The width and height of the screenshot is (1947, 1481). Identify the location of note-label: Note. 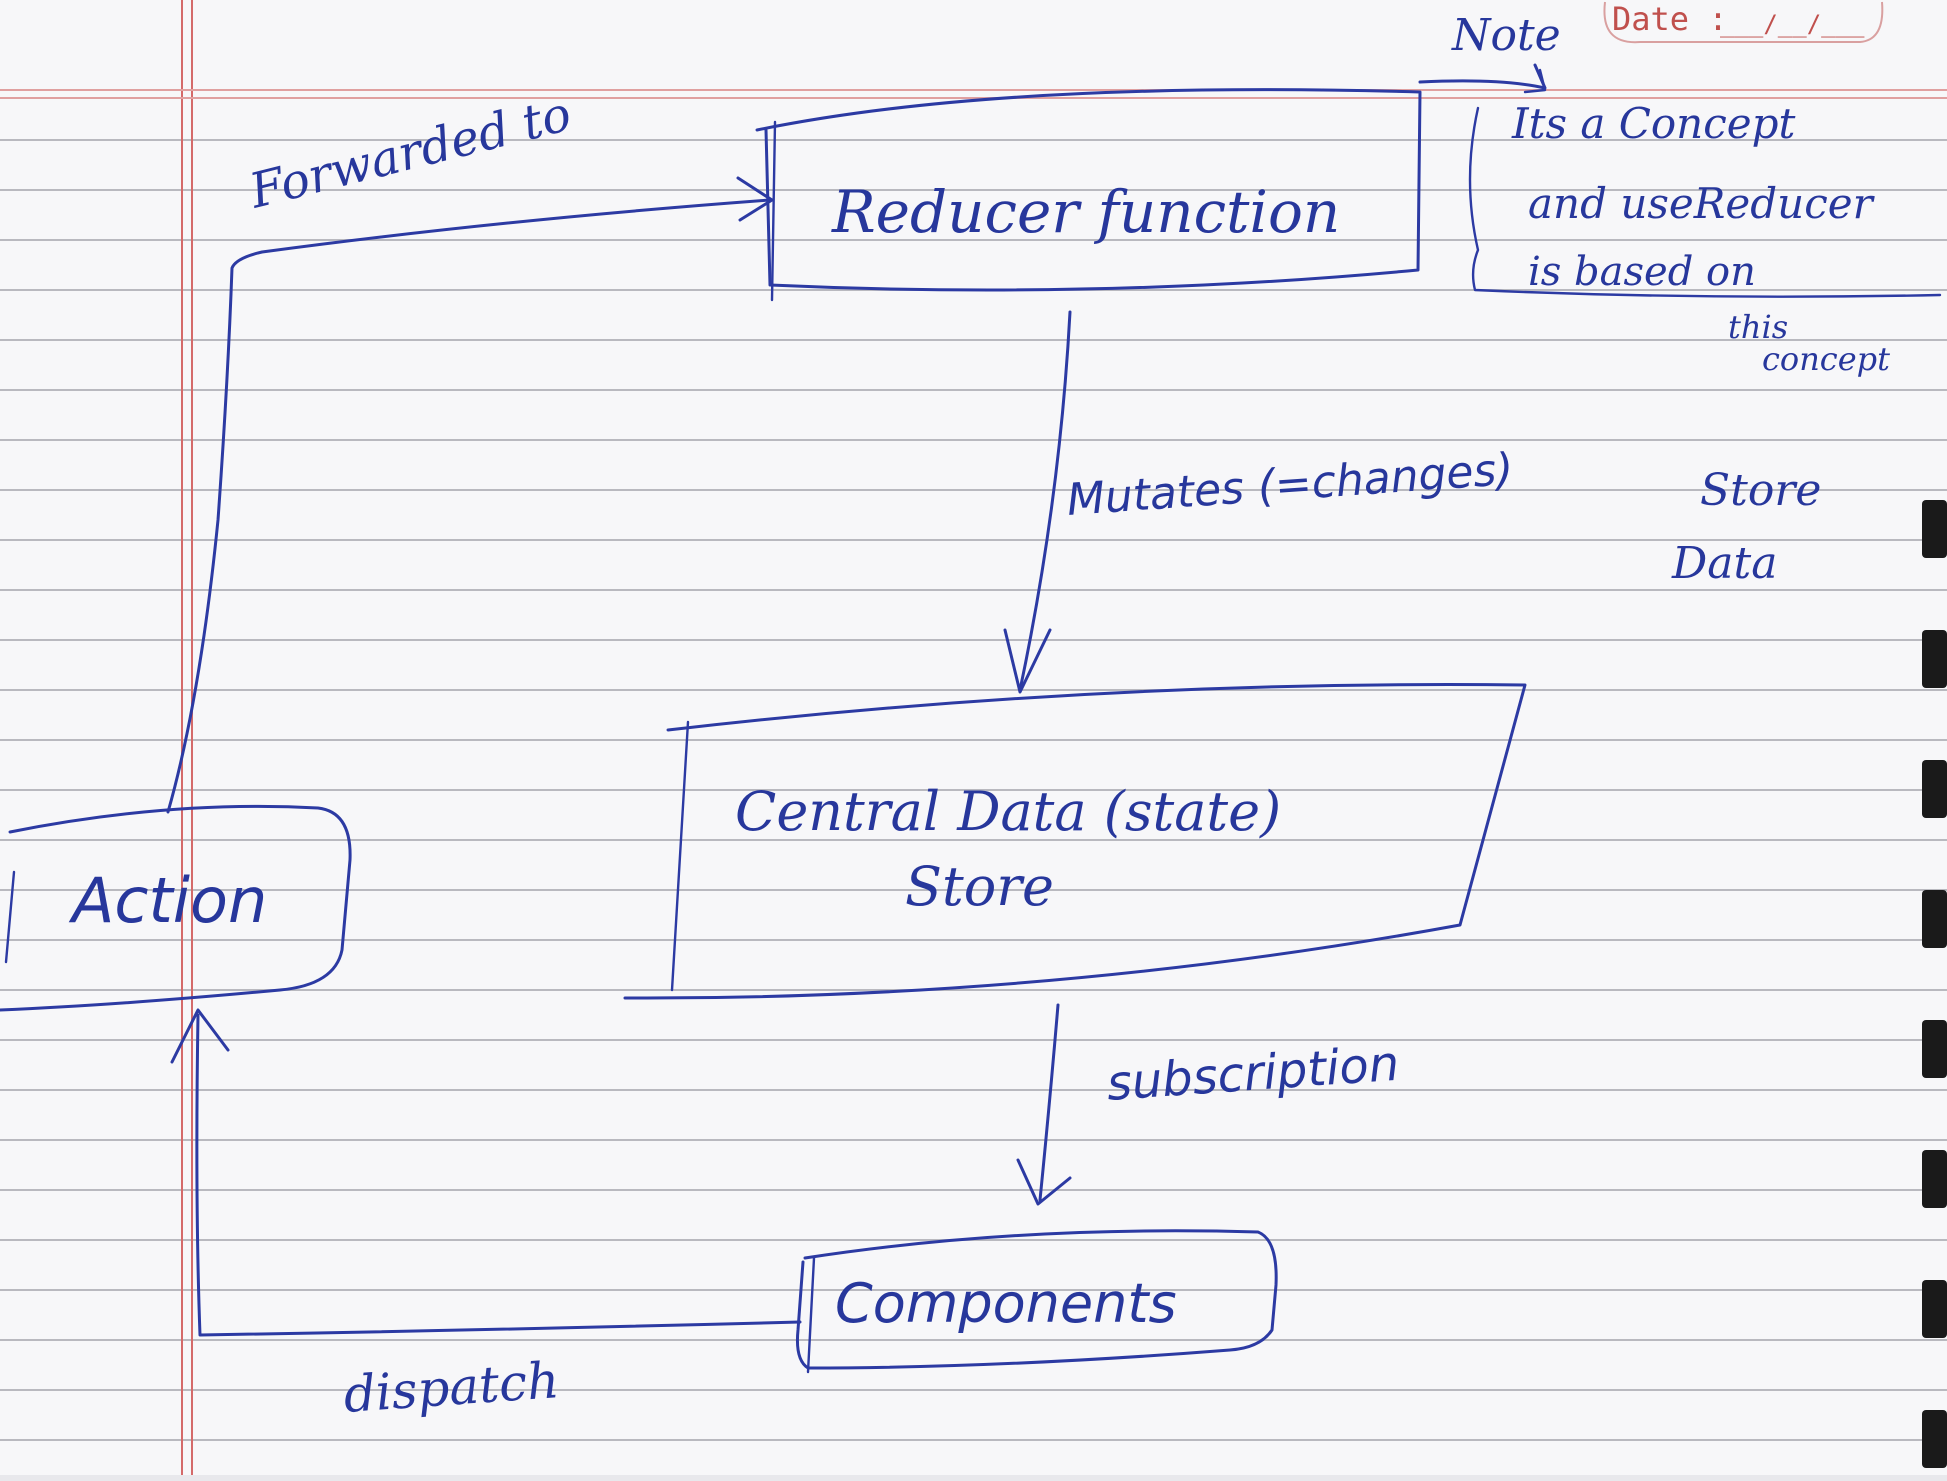
(1506, 35).